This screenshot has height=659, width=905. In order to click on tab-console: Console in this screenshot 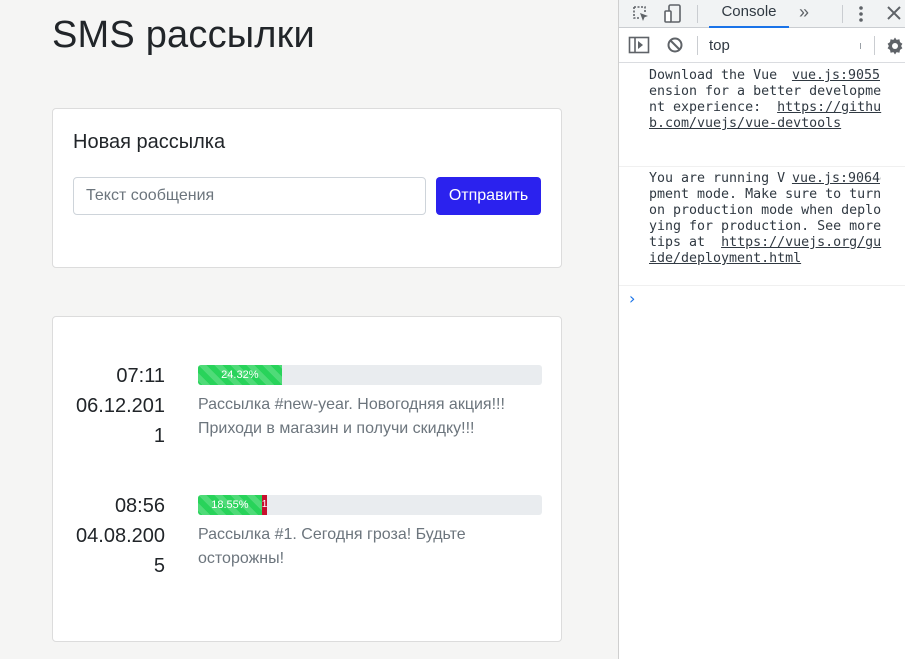, I will do `click(749, 14)`.